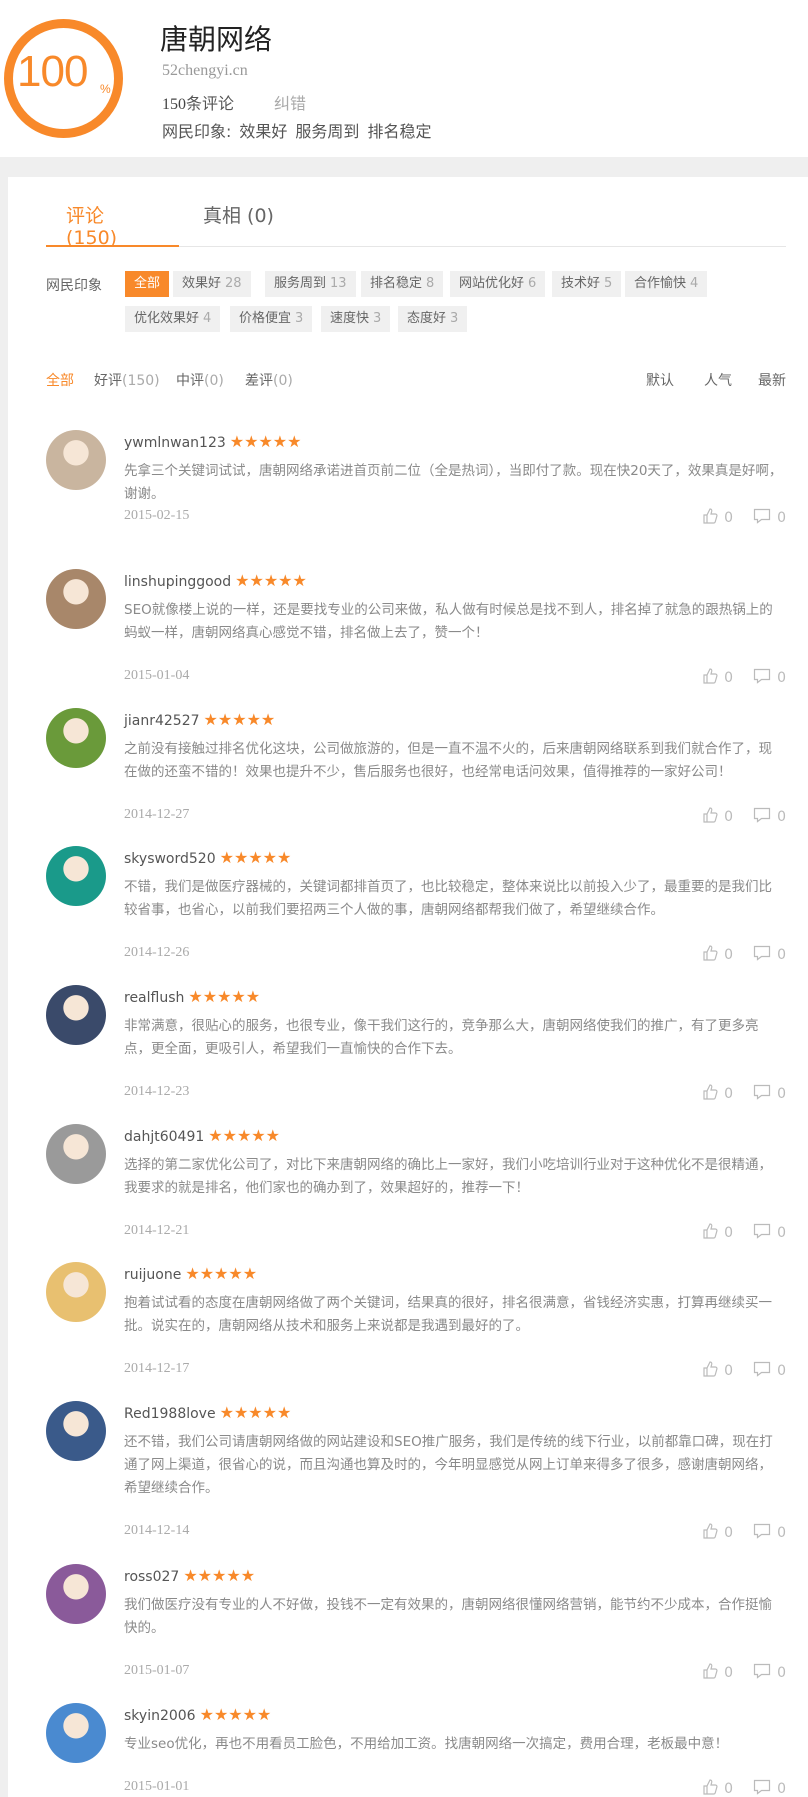  I want to click on filter-negative: 差评(0), so click(269, 380).